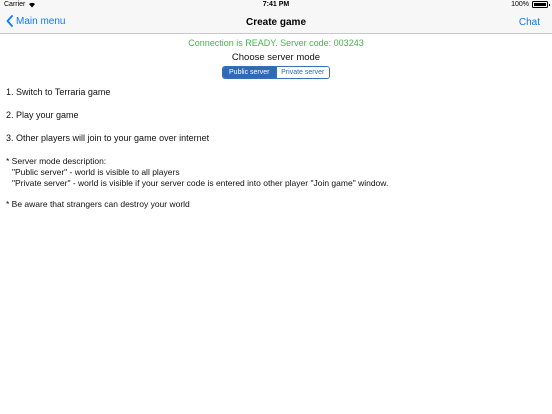 Image resolution: width=552 pixels, height=414 pixels. I want to click on public-server-segment: Public server, so click(249, 72).